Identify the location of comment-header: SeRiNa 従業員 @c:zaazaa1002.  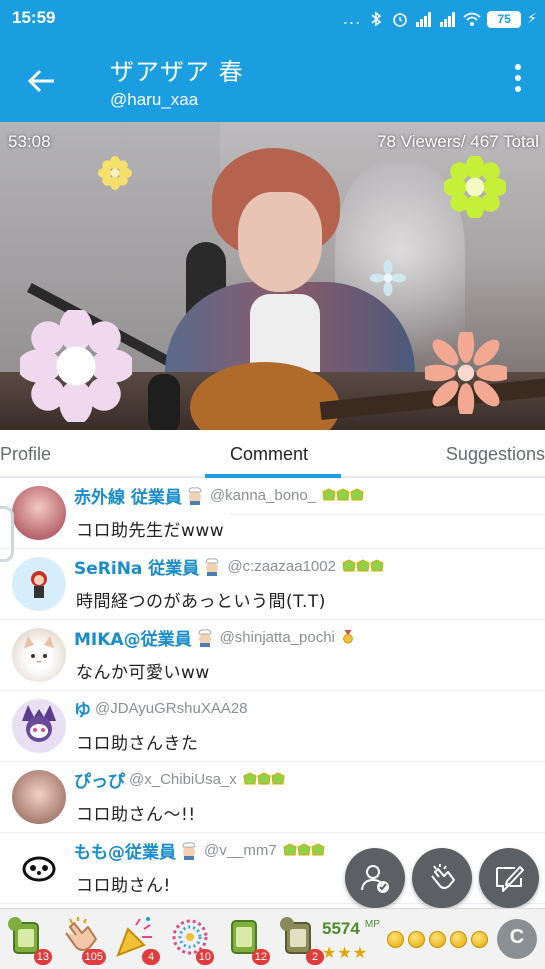
(230, 566).